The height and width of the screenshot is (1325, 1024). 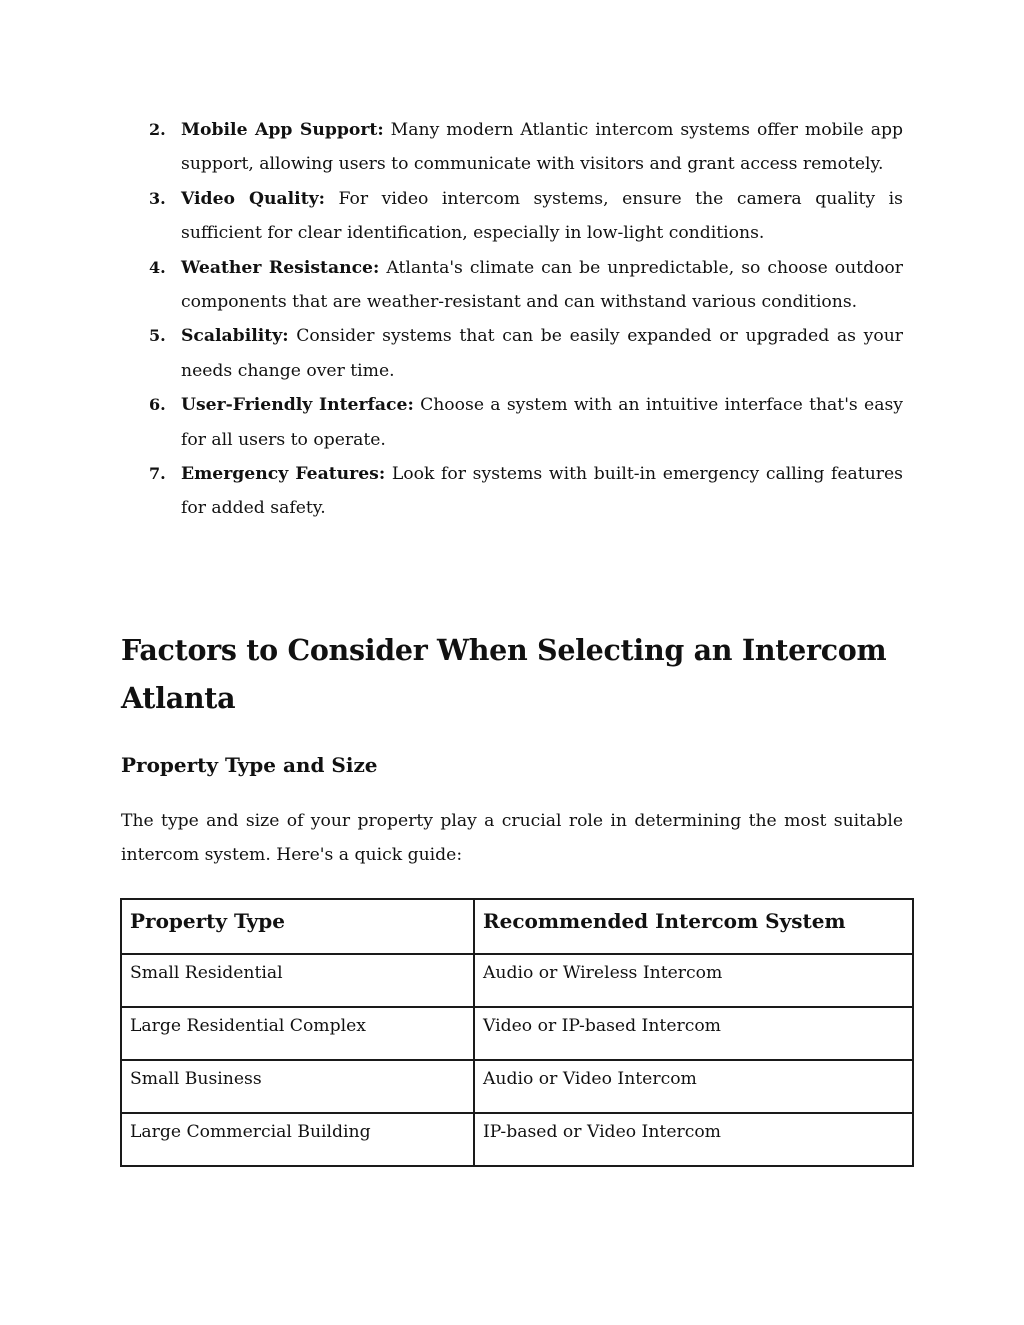 What do you see at coordinates (157, 405) in the screenshot?
I see `list-number: 6.` at bounding box center [157, 405].